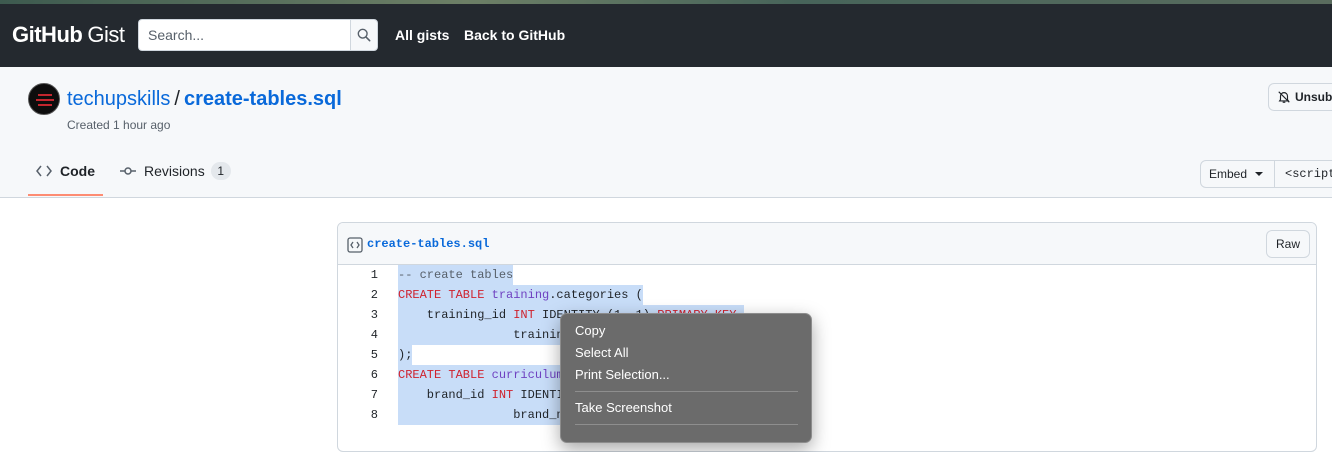  What do you see at coordinates (456, 275) in the screenshot?
I see `line-content: -- create tables` at bounding box center [456, 275].